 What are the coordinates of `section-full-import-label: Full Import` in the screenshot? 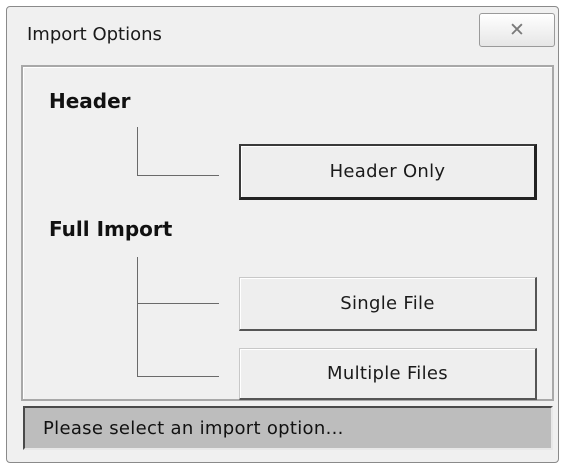 It's located at (111, 229).